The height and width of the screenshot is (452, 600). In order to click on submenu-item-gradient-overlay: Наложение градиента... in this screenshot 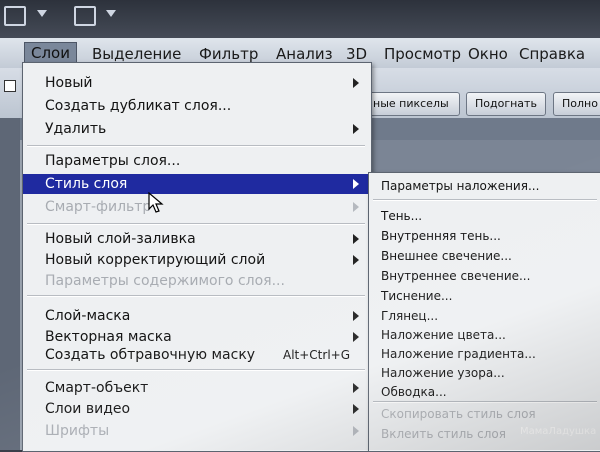, I will do `click(484, 354)`.